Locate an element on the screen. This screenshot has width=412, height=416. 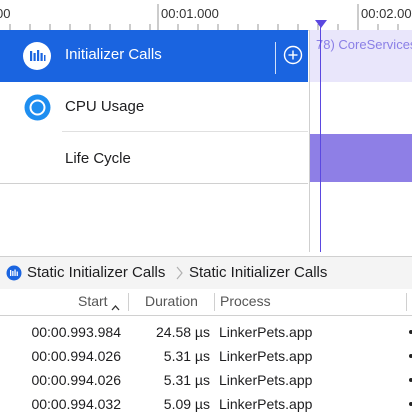
table-header: Start Duration Process is located at coordinates (206, 302).